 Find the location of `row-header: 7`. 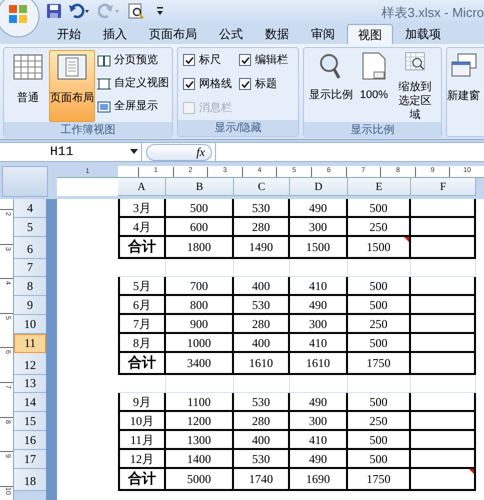

row-header: 7 is located at coordinates (30, 268).